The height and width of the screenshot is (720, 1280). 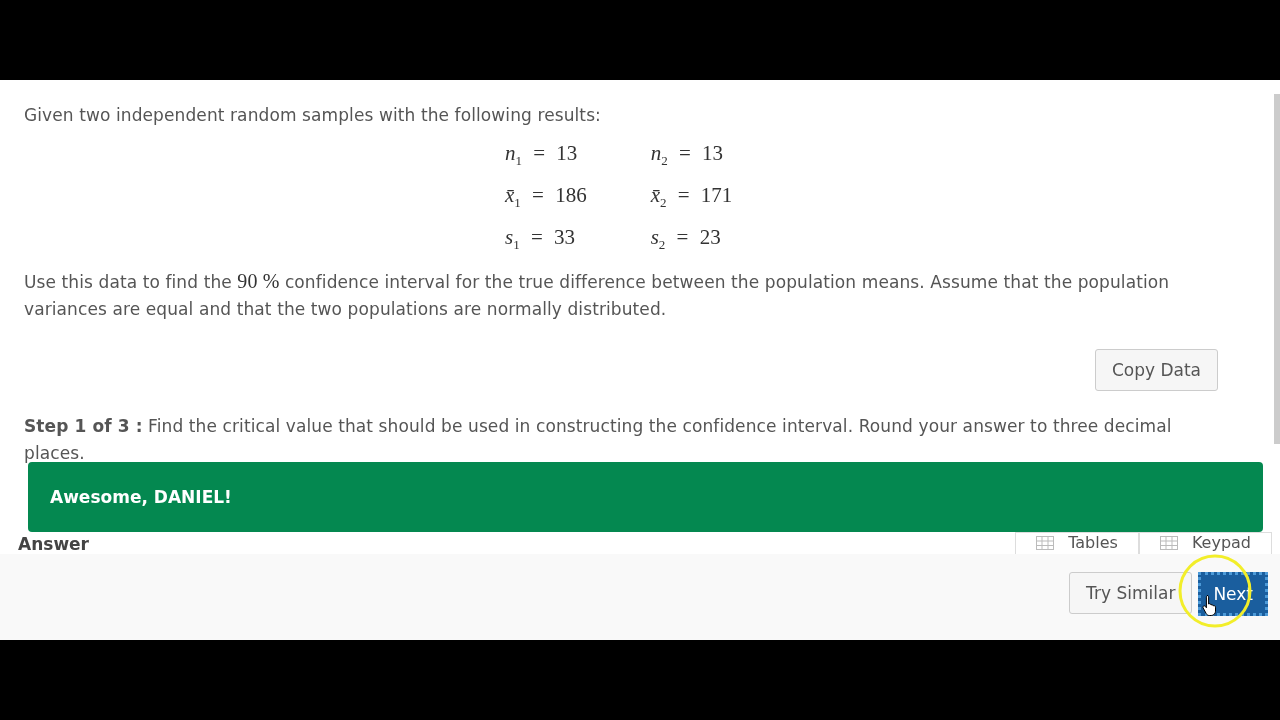 What do you see at coordinates (597, 294) in the screenshot?
I see `question-instruction: Use this data to find the 90 % confidence interval for the true difference between the population means. Assume that the population variances are equal and that the two populations are normally distributed.` at bounding box center [597, 294].